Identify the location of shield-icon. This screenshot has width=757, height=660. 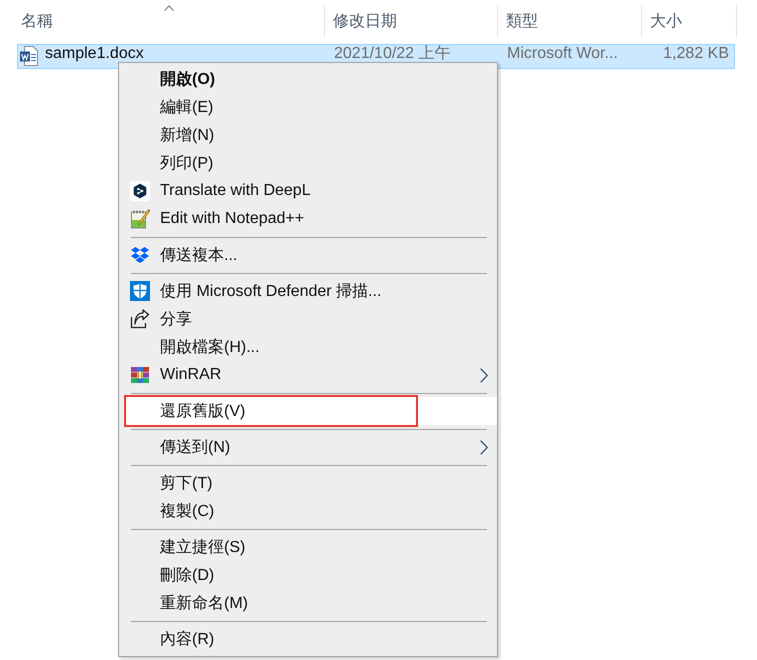
(140, 291).